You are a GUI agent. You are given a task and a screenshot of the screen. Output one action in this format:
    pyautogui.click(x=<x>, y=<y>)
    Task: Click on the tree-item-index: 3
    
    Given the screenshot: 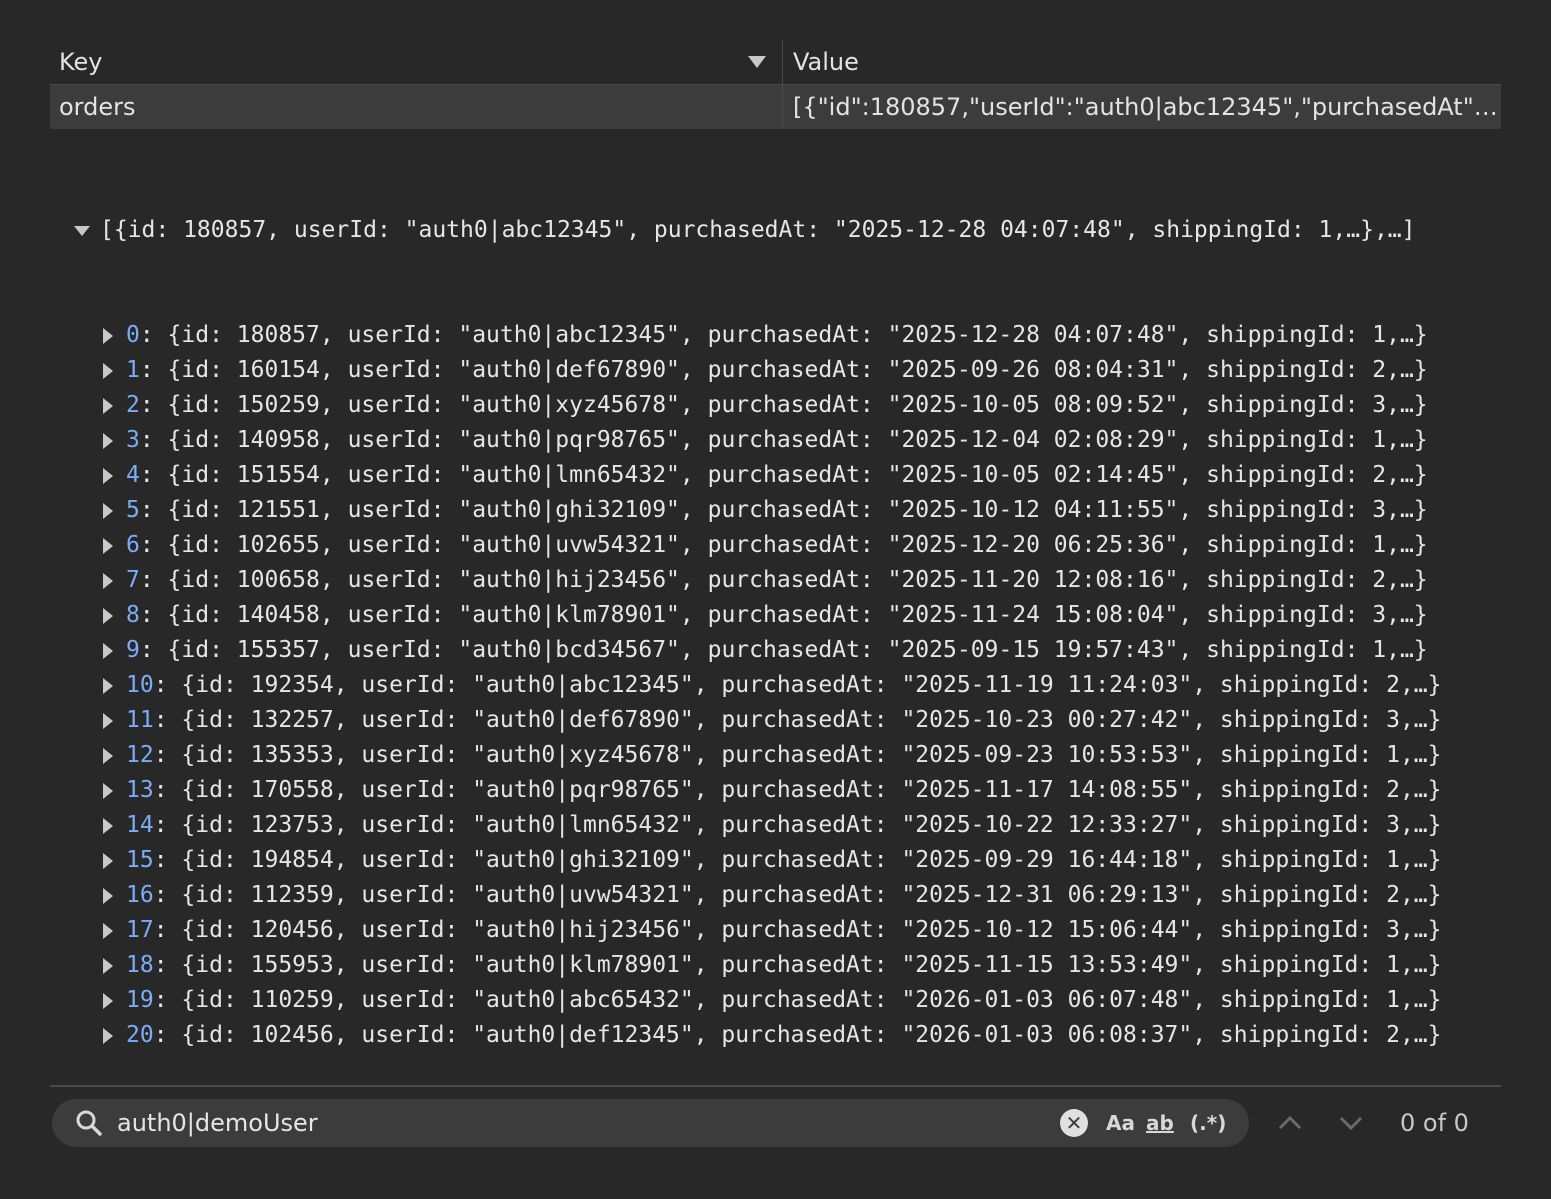 What is the action you would take?
    pyautogui.click(x=133, y=440)
    